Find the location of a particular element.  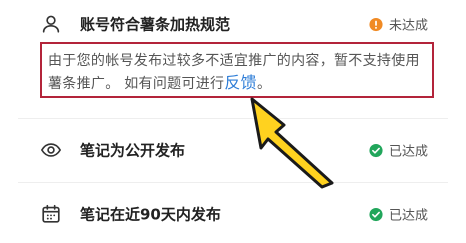

requirement-title: 账号符合薯条加热规范 is located at coordinates (155, 24).